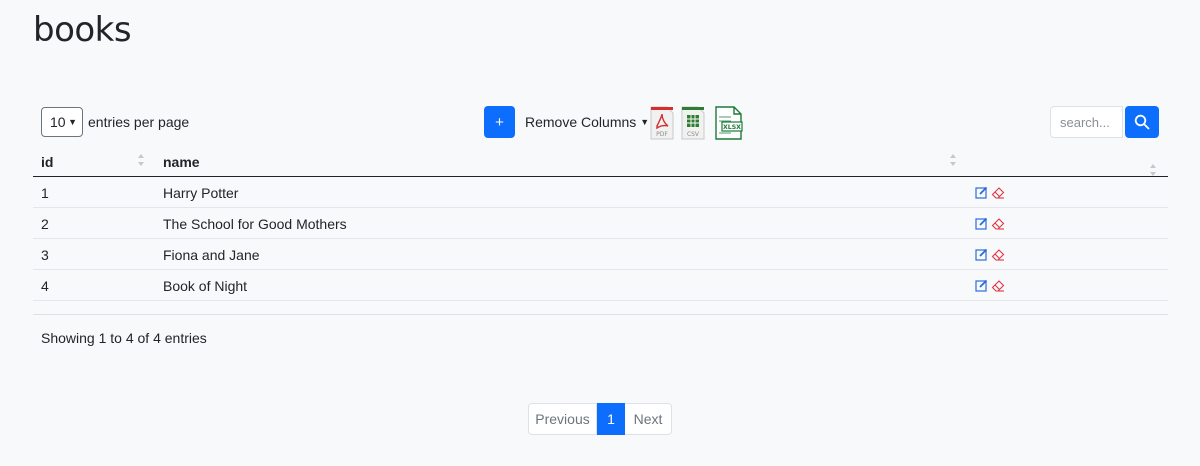 This screenshot has width=1200, height=466. I want to click on caret-down-icon: ▼, so click(645, 122).